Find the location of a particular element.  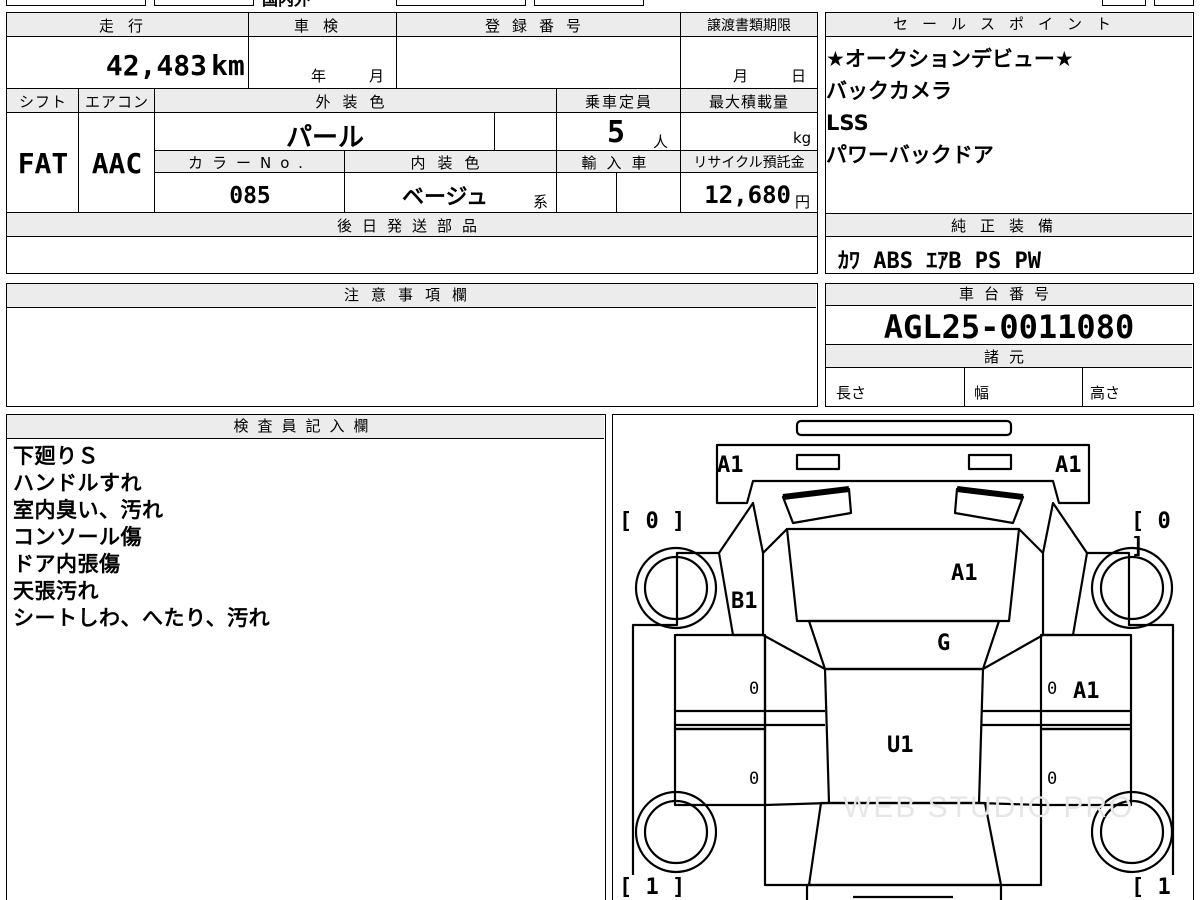

transfer-day: 日 is located at coordinates (799, 76).